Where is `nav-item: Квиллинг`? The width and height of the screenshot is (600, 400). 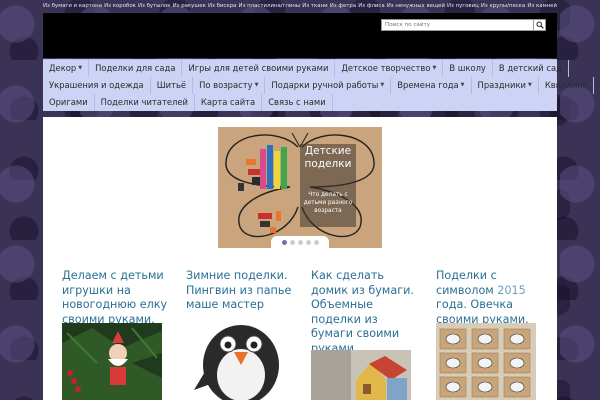
nav-item: Квиллинг is located at coordinates (567, 85).